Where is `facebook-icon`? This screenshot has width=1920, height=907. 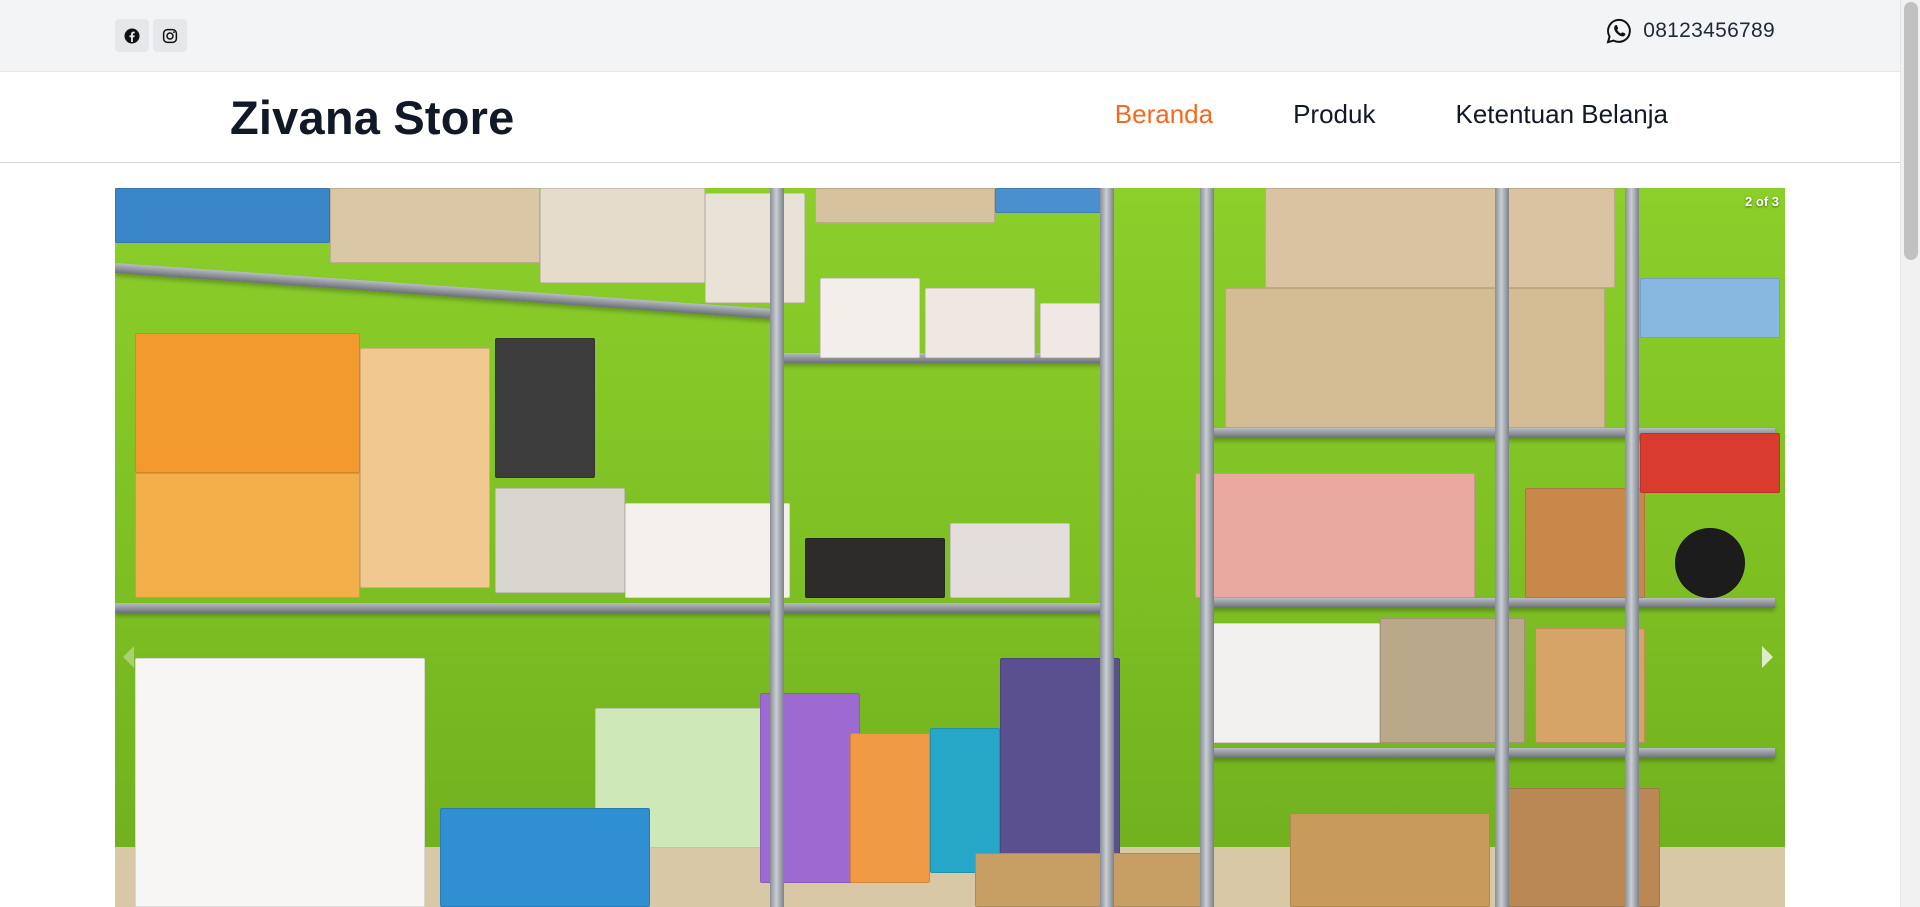 facebook-icon is located at coordinates (132, 36).